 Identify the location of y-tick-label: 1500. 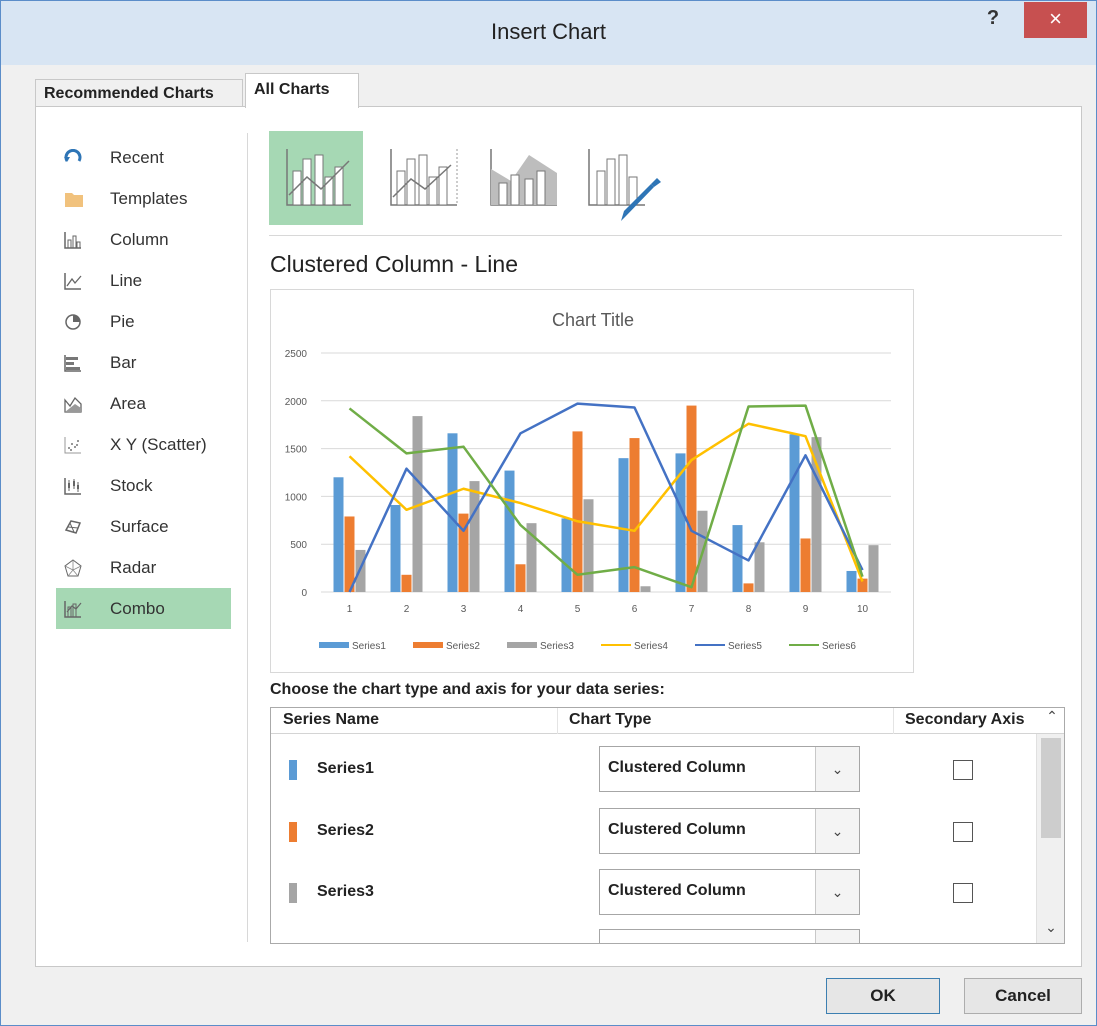
(296, 450).